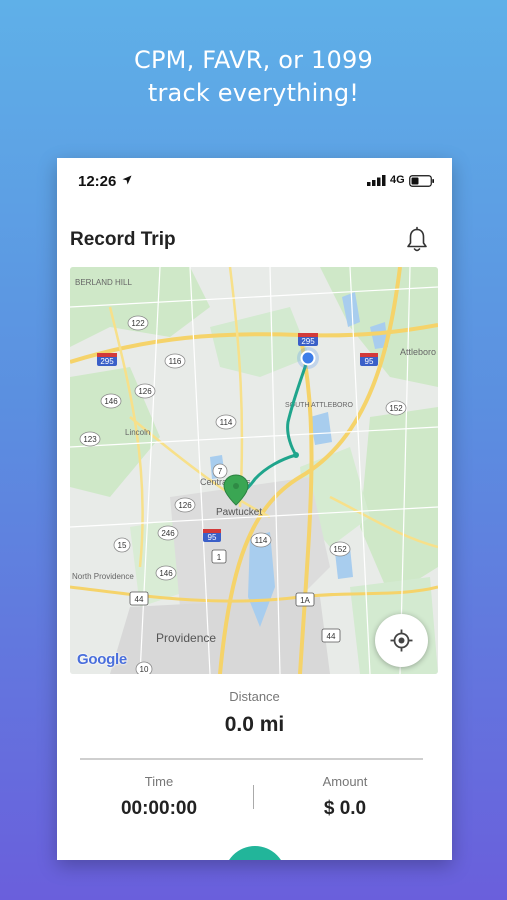 This screenshot has width=507, height=900. I want to click on locate-me-button, so click(401, 640).